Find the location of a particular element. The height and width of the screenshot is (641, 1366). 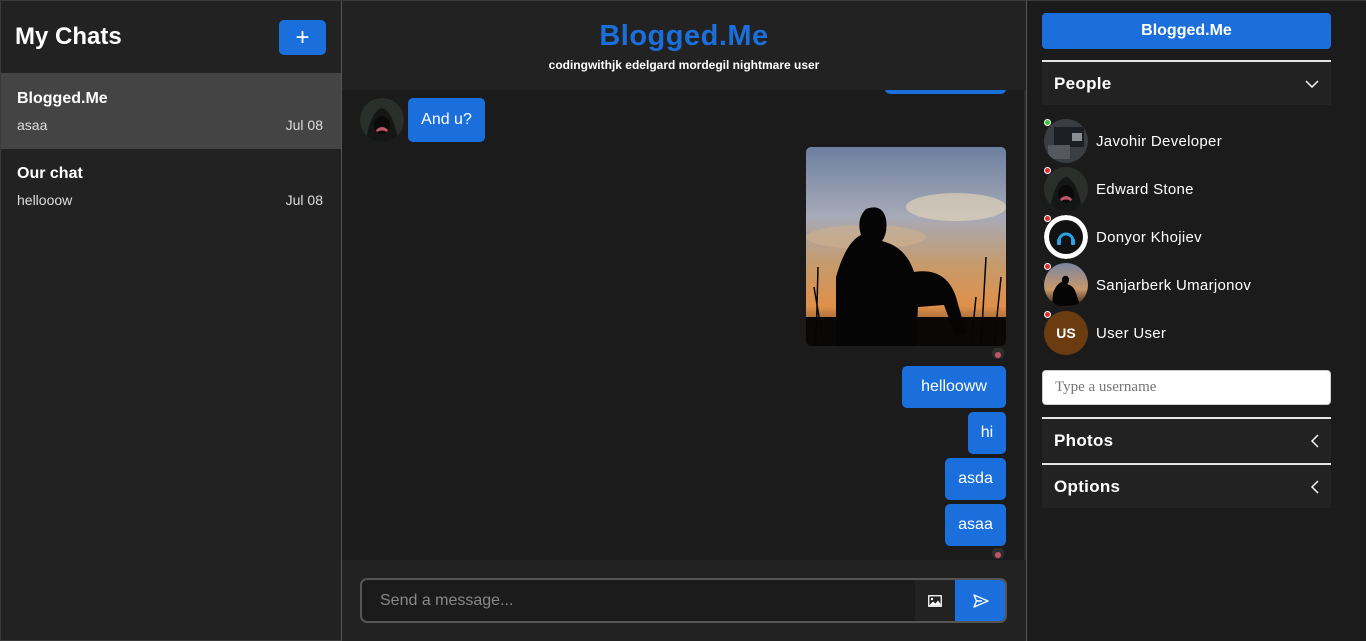

new-chat-button: + is located at coordinates (302, 37).